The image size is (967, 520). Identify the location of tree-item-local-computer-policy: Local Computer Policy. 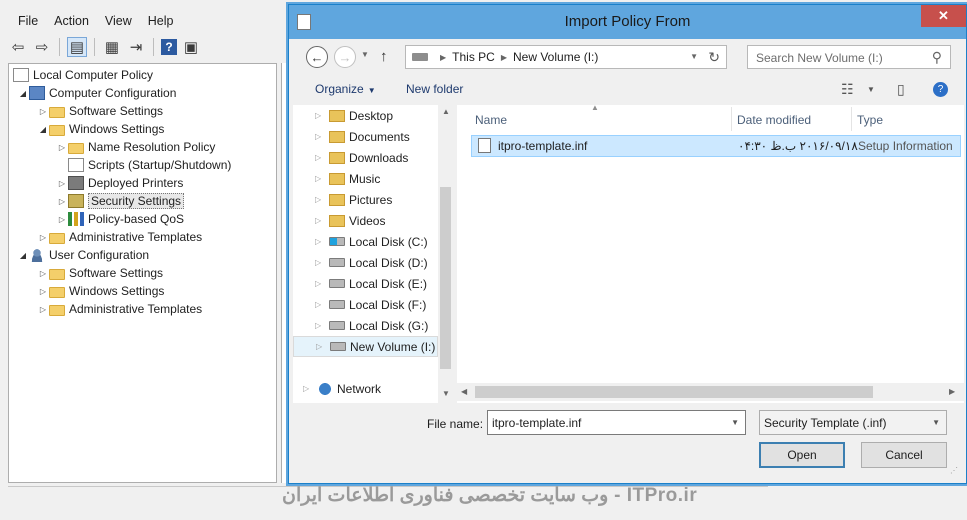
(83, 75).